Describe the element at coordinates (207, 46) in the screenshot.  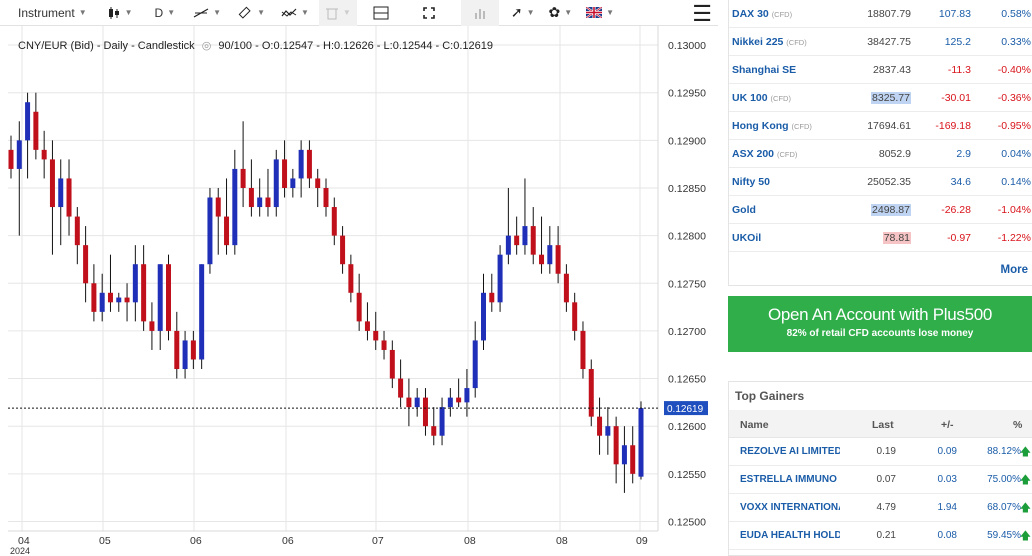
I see `eye-icon: ◎` at that location.